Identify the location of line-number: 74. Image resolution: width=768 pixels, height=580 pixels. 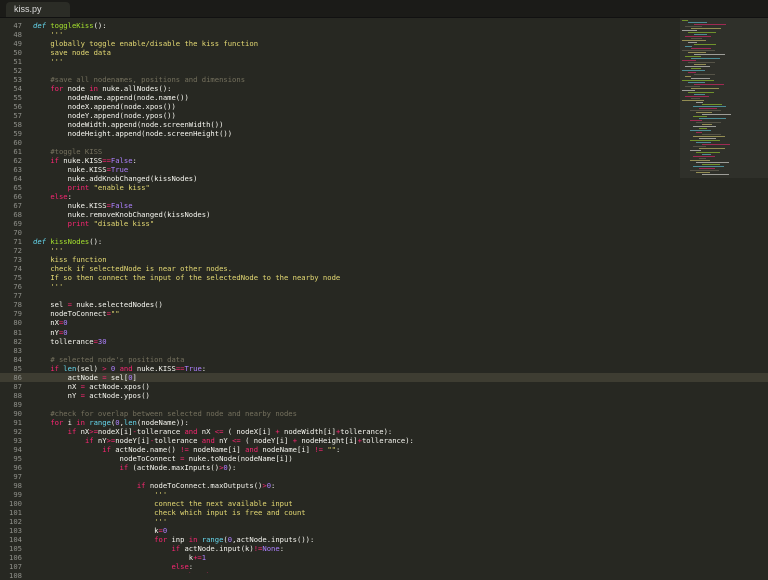
(17, 269).